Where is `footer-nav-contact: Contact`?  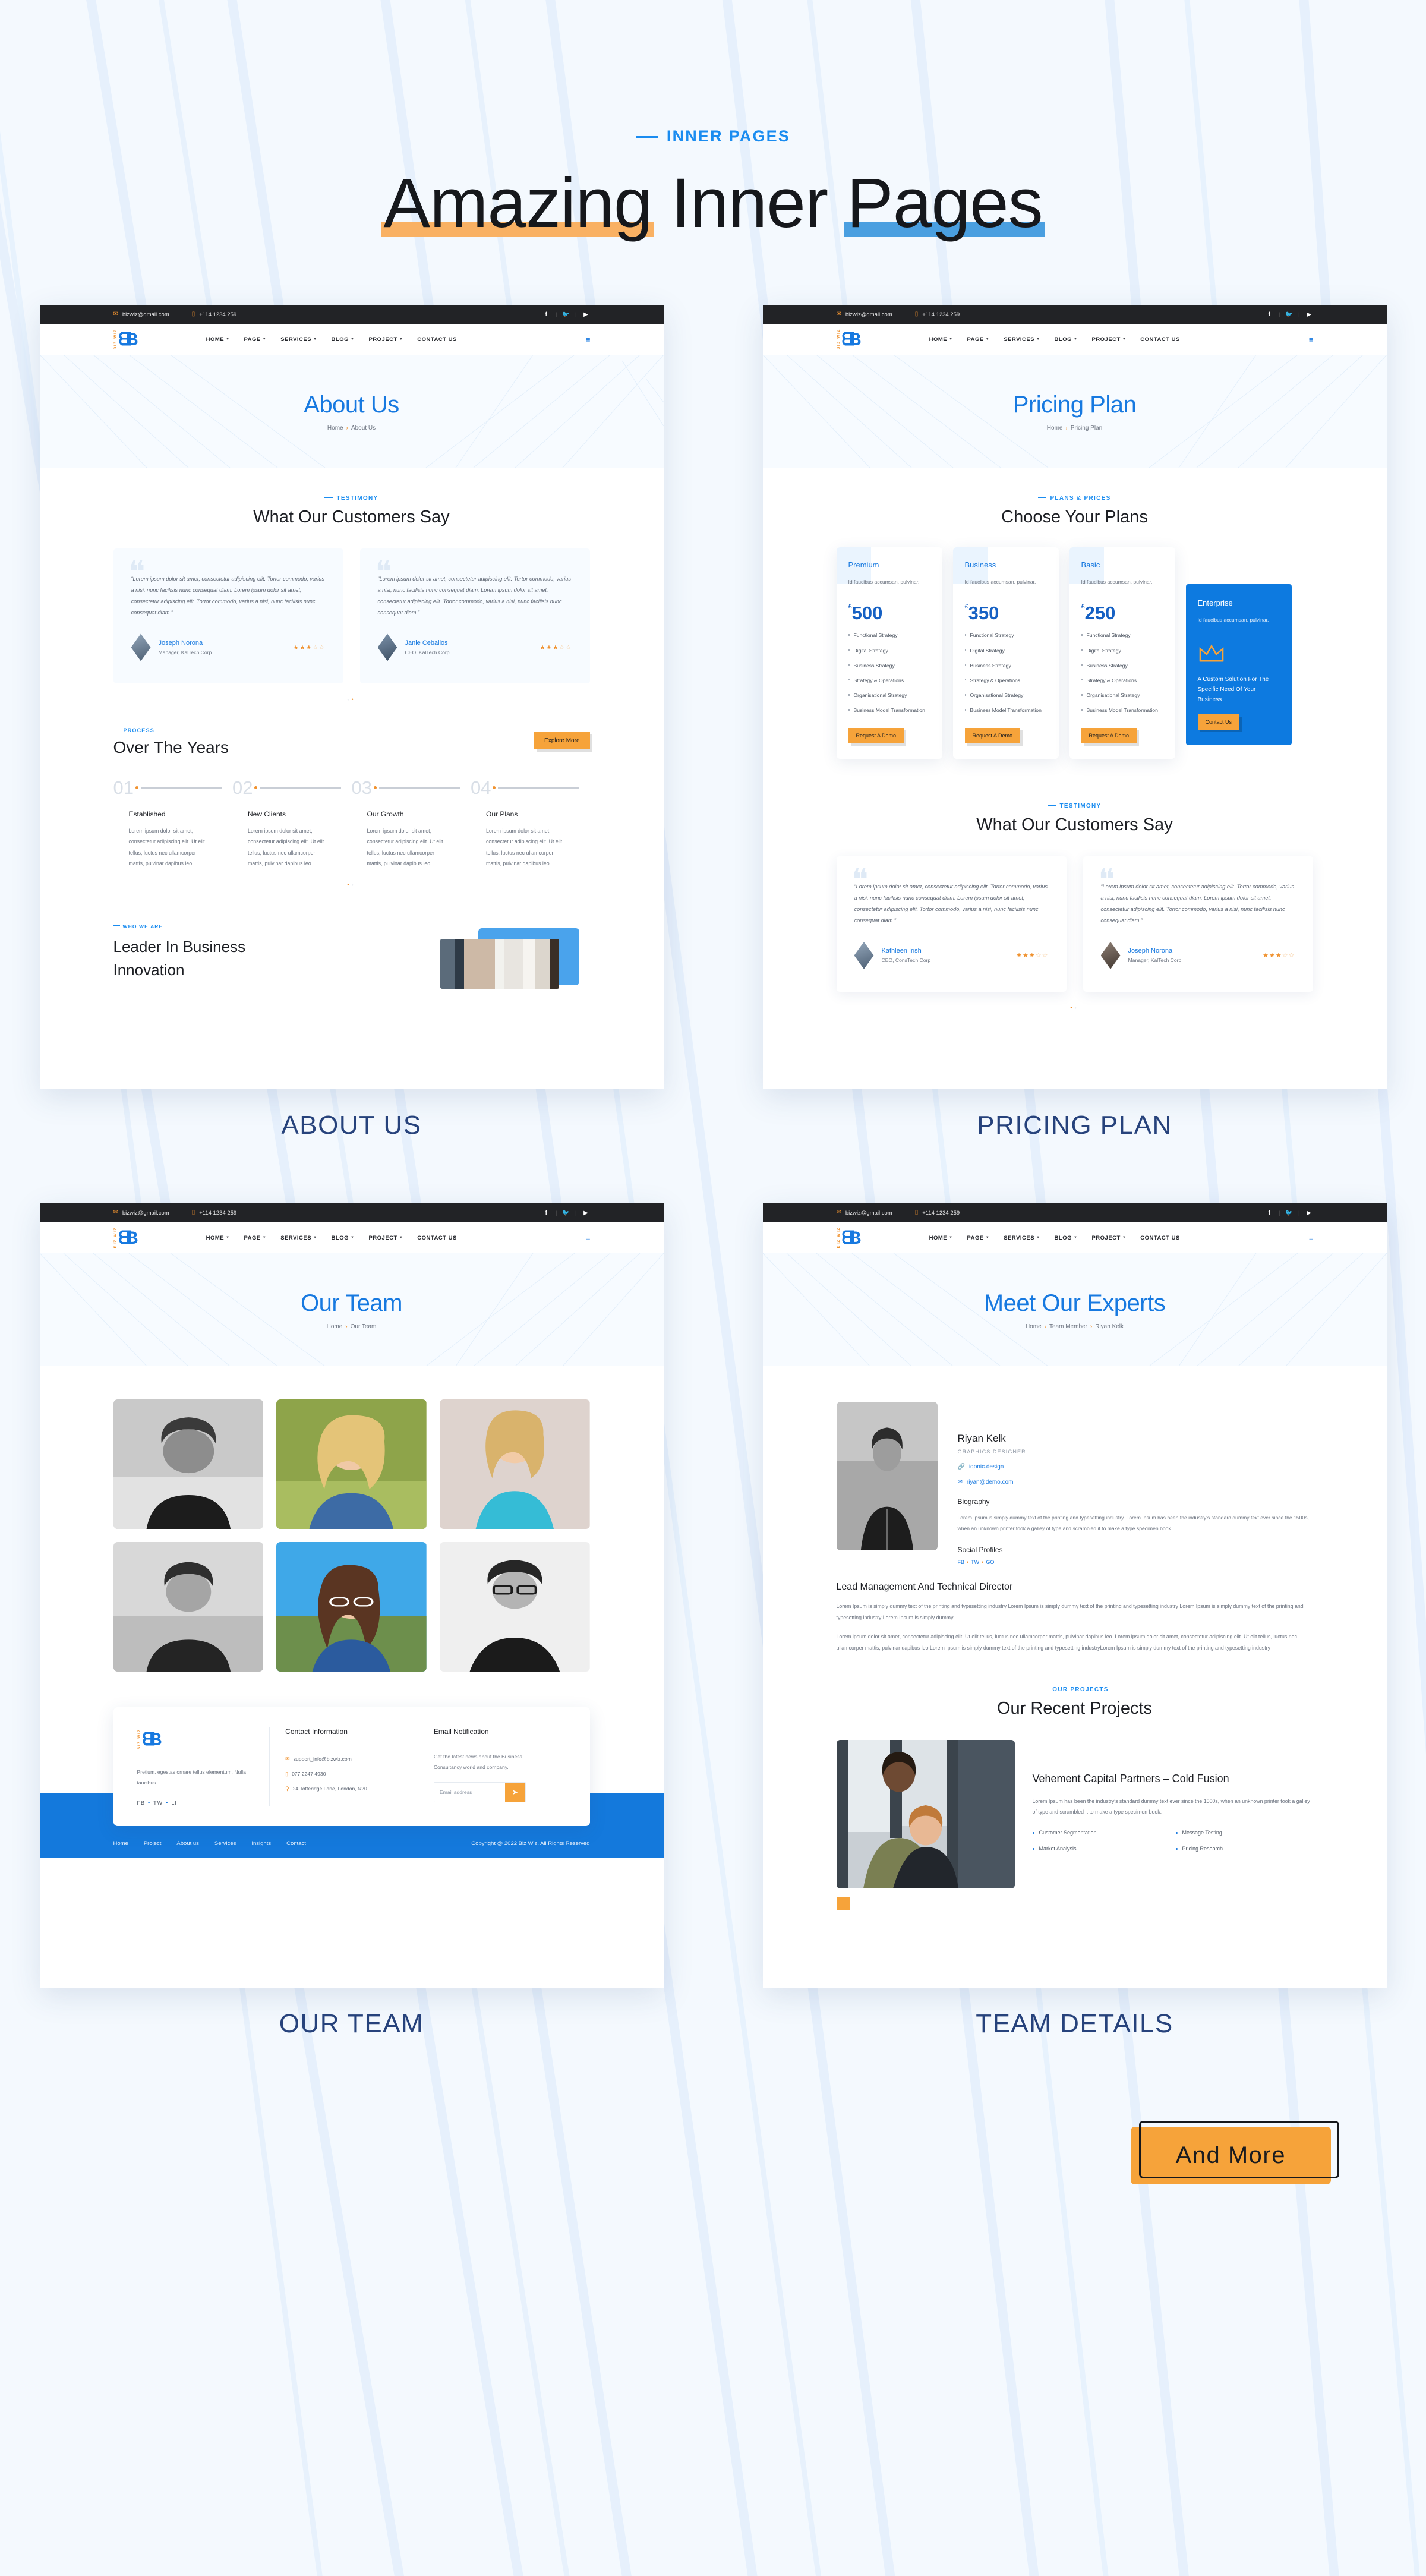
footer-nav-contact: Contact is located at coordinates (296, 1844).